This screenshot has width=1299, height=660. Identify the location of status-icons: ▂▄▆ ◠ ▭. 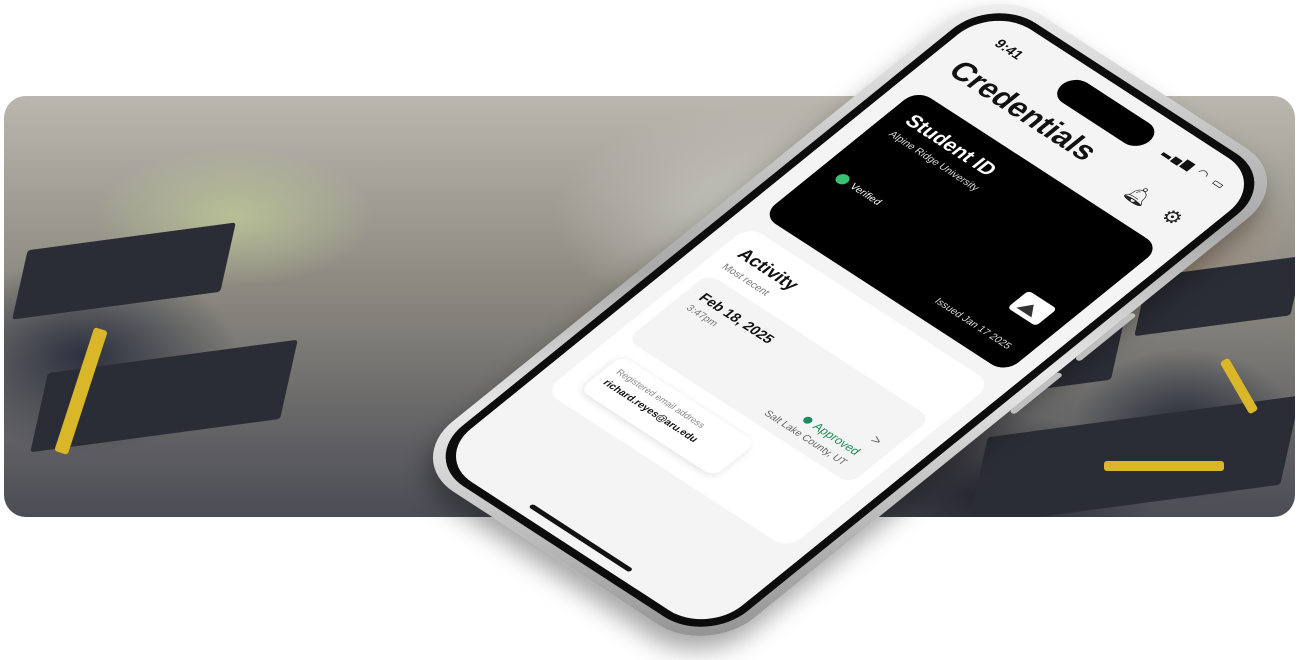
(1195, 169).